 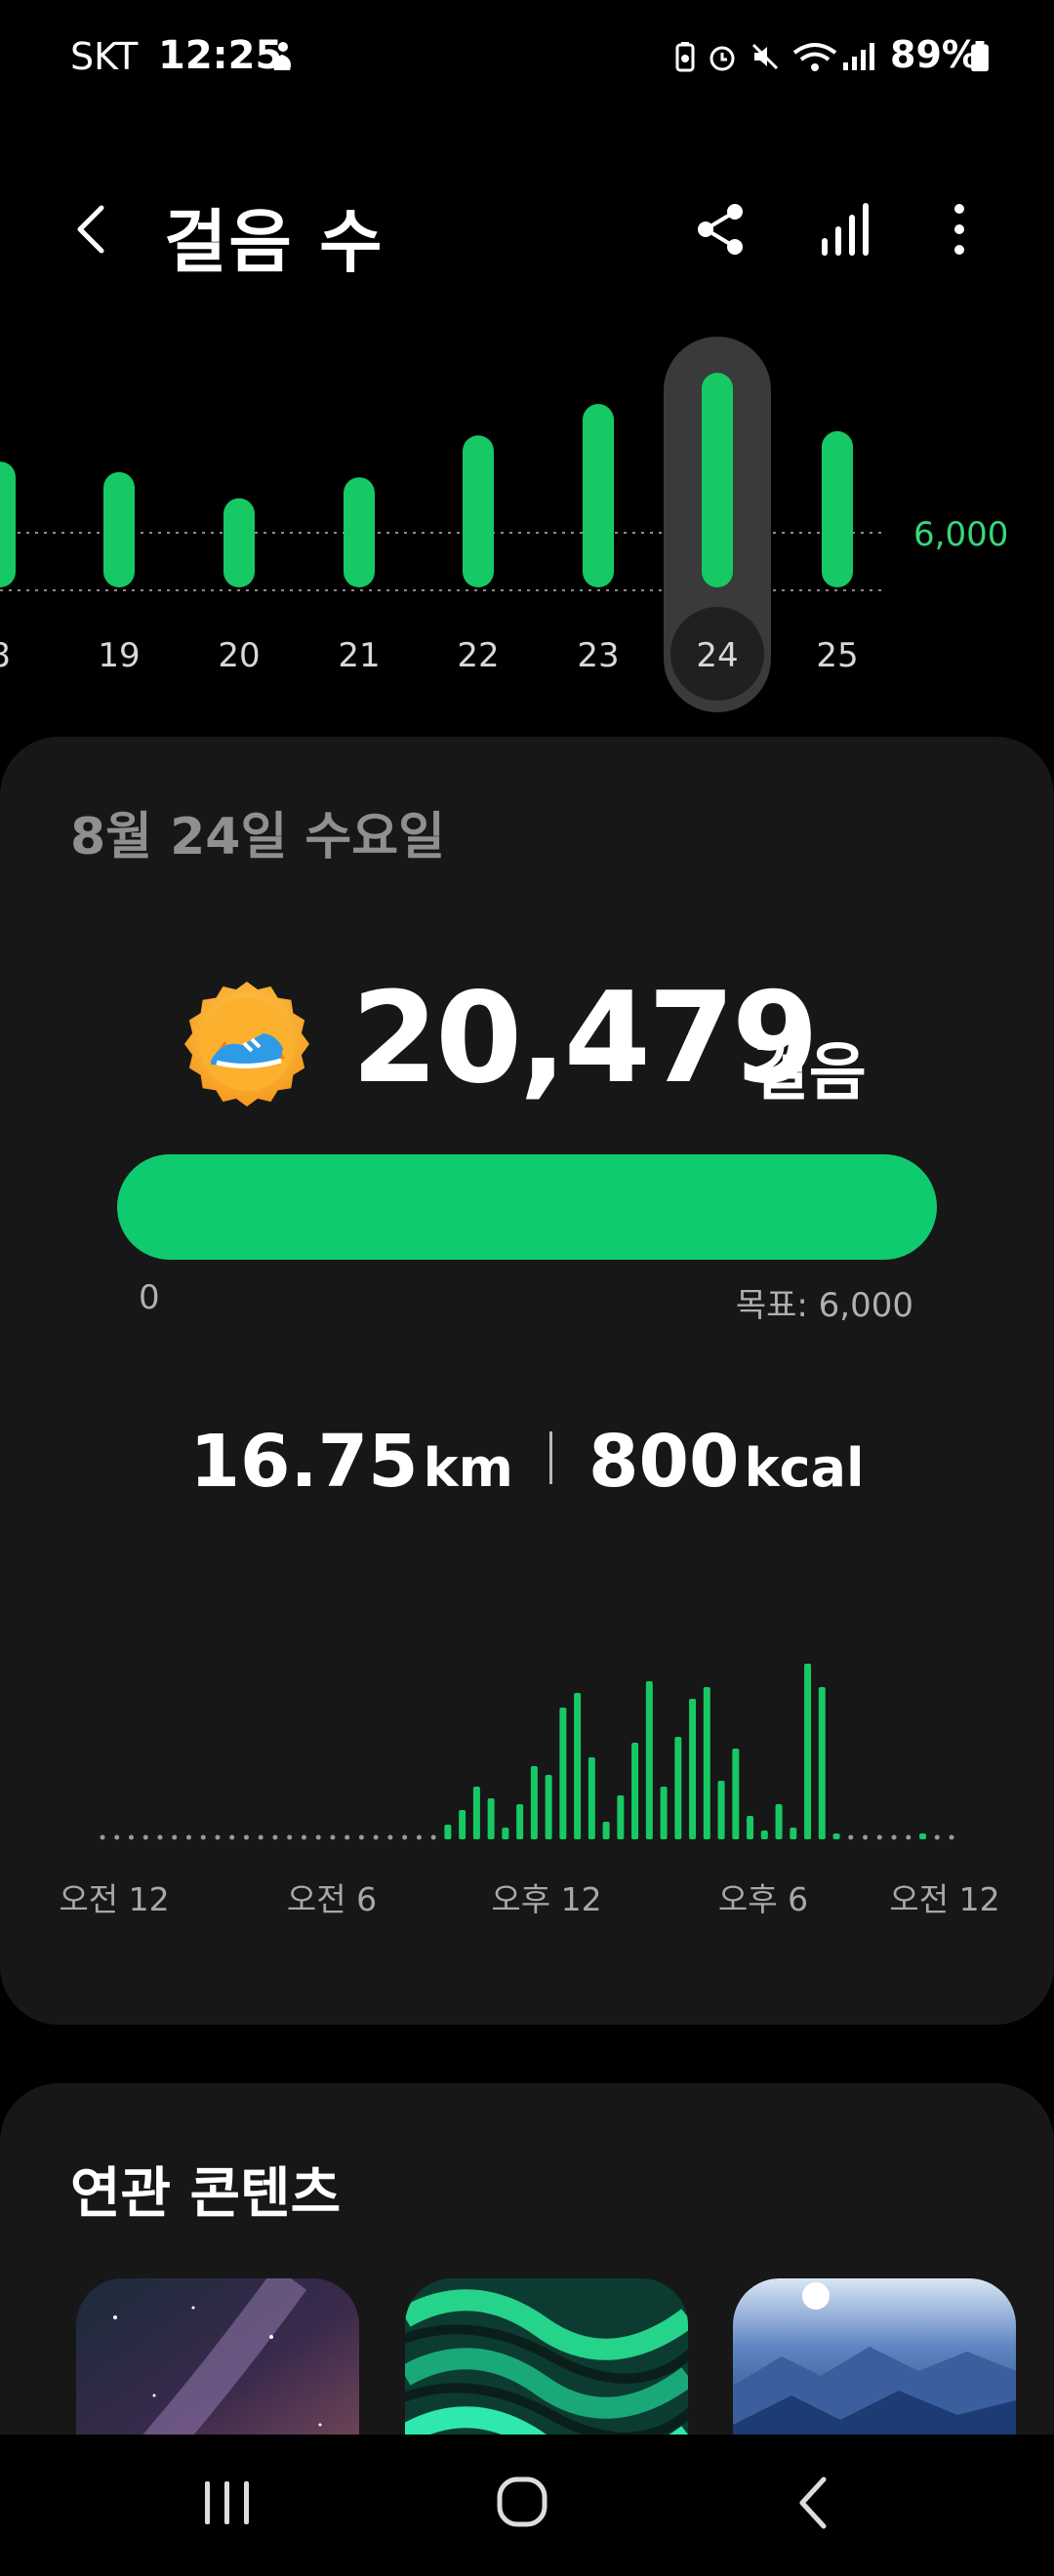 What do you see at coordinates (227, 2503) in the screenshot?
I see `recent-apps-icon` at bounding box center [227, 2503].